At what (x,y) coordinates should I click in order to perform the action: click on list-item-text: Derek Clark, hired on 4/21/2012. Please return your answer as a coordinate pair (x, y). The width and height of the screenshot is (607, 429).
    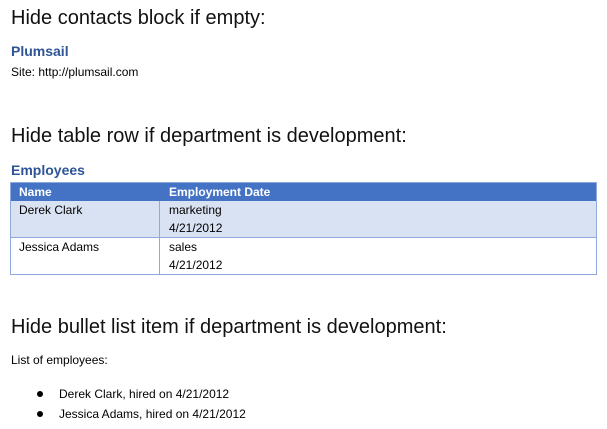
    Looking at the image, I should click on (144, 394).